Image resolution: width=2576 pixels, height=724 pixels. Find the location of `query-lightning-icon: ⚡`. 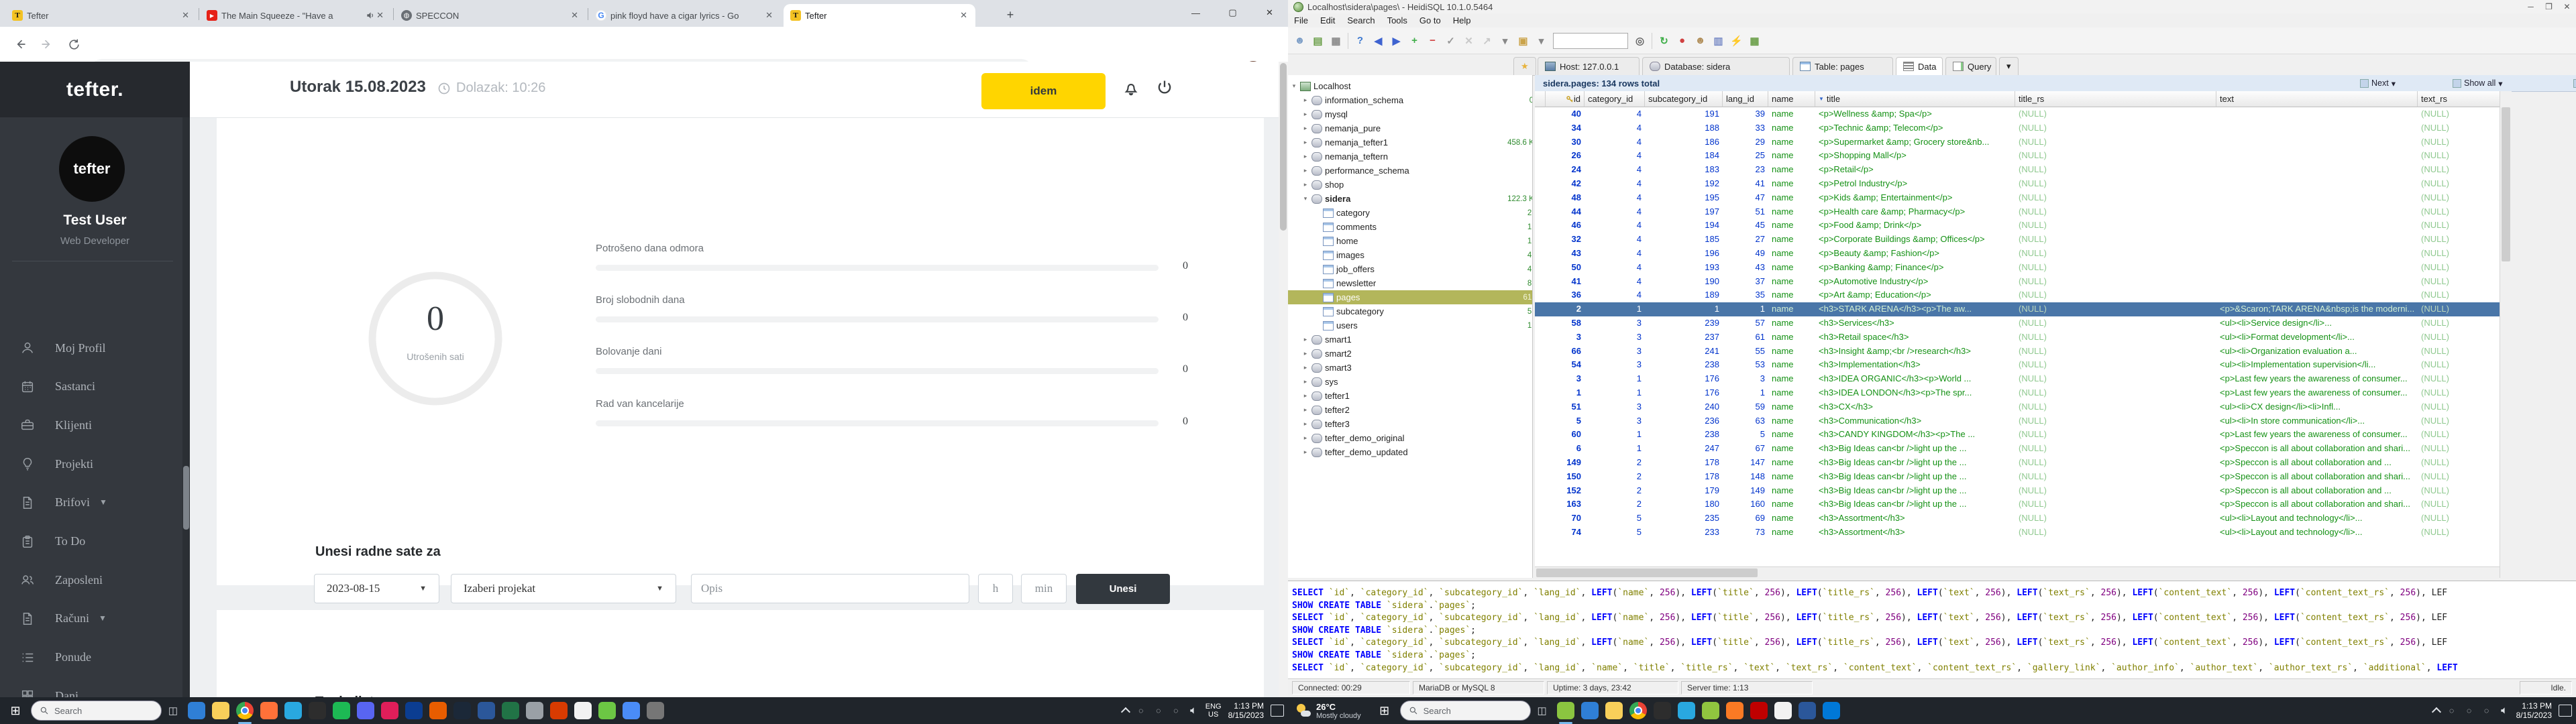

query-lightning-icon: ⚡ is located at coordinates (1736, 41).